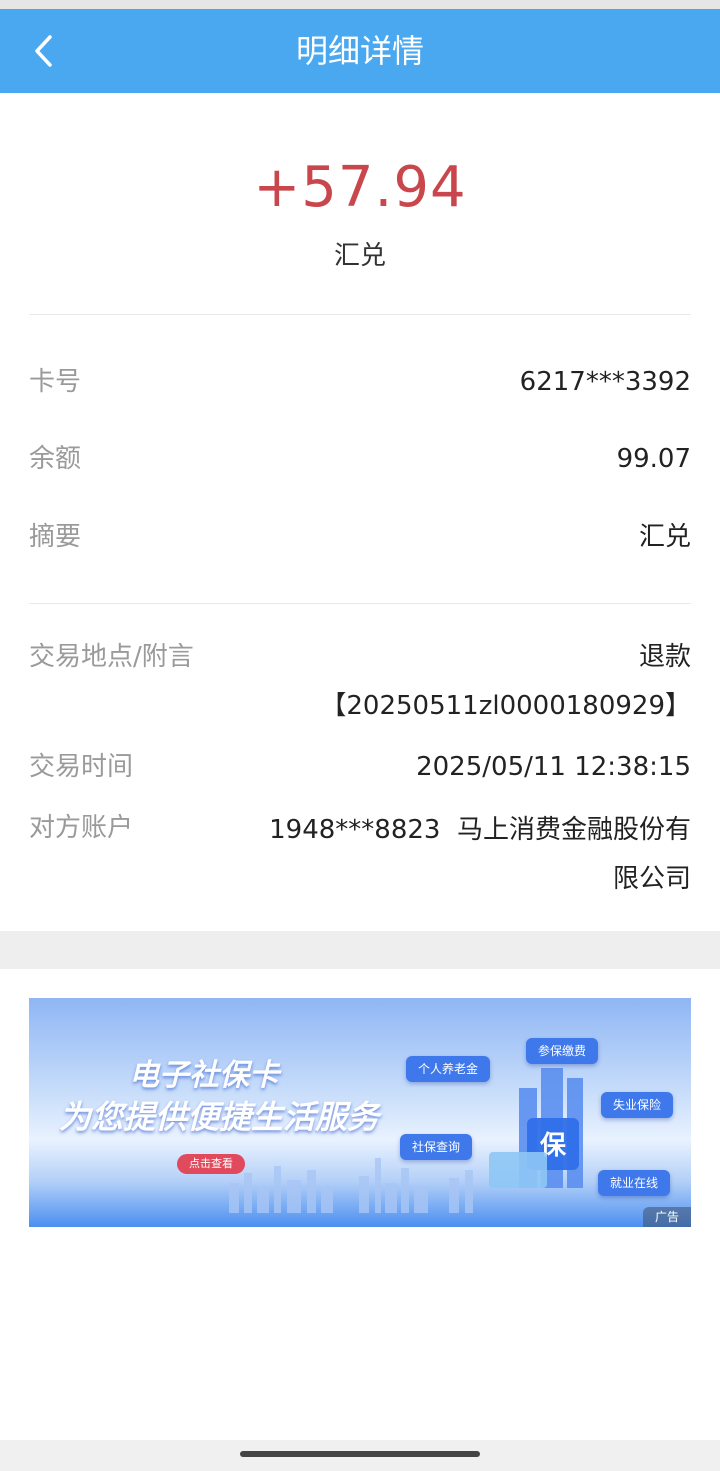 The height and width of the screenshot is (1471, 720). Describe the element at coordinates (211, 1164) in the screenshot. I see `banner-cta-button: 点击查看` at that location.